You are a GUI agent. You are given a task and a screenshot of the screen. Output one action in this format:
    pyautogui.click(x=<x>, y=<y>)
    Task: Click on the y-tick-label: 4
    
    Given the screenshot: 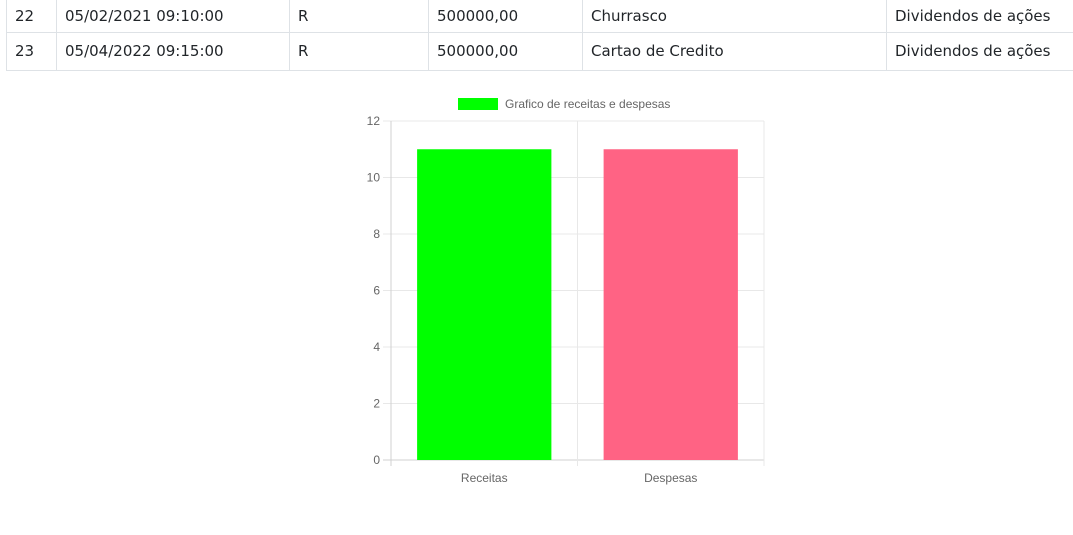 What is the action you would take?
    pyautogui.click(x=376, y=347)
    